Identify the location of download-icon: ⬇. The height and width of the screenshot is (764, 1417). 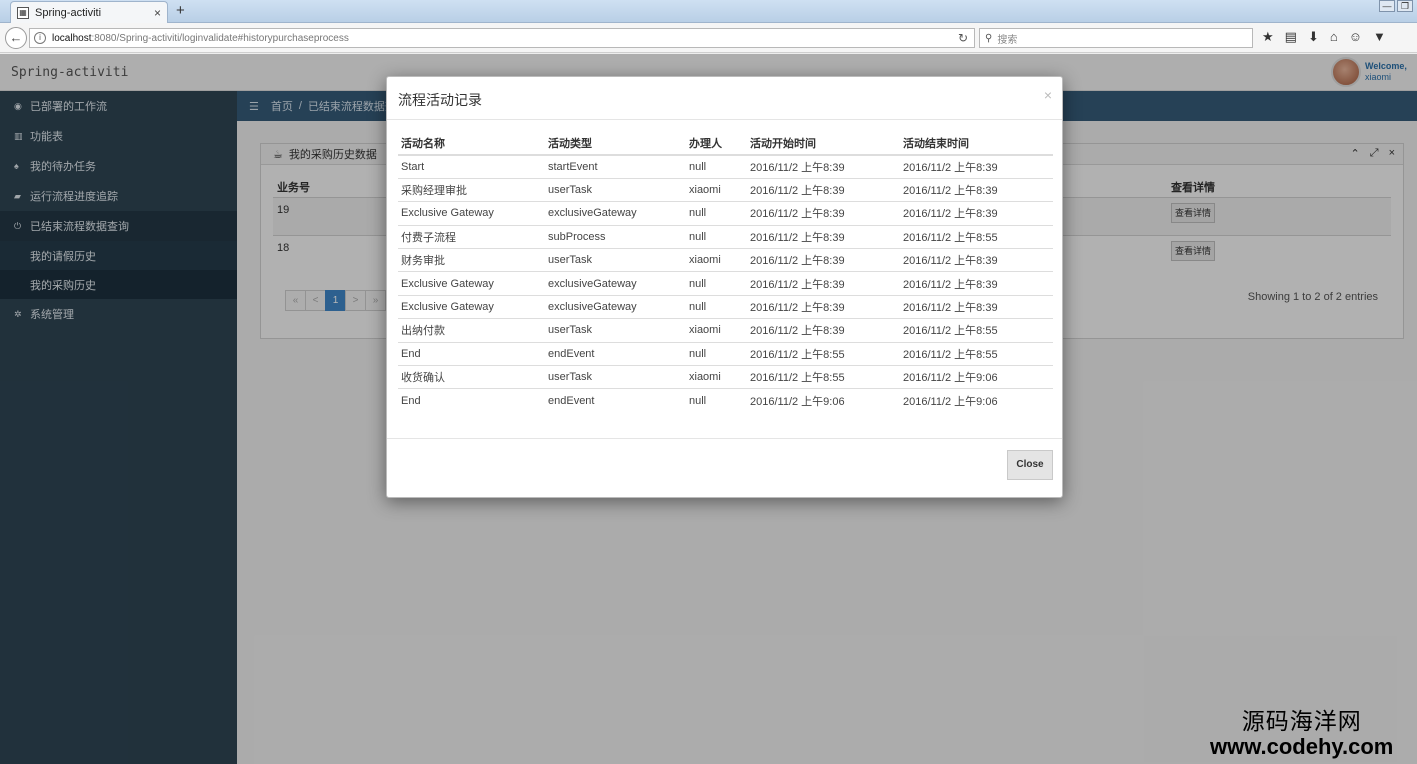
(1313, 37).